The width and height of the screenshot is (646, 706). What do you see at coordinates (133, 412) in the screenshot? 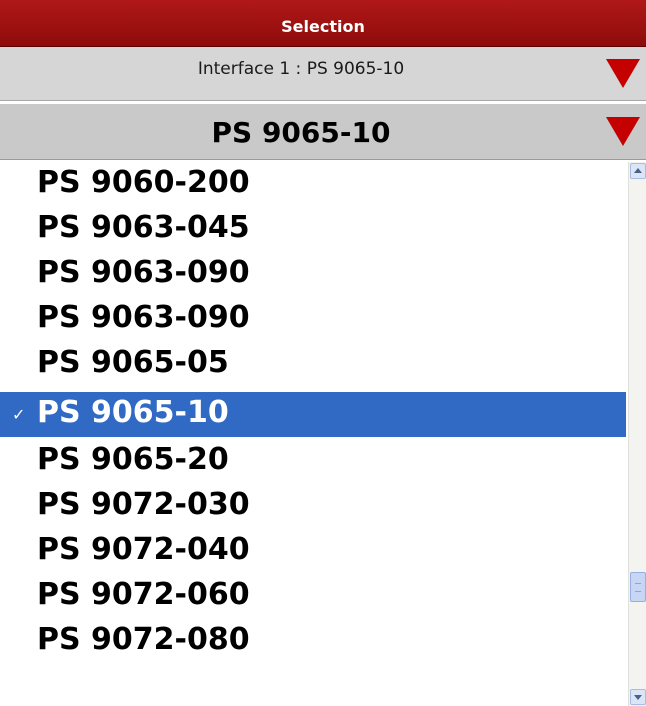
I see `list-item-label: PS 9065-10` at bounding box center [133, 412].